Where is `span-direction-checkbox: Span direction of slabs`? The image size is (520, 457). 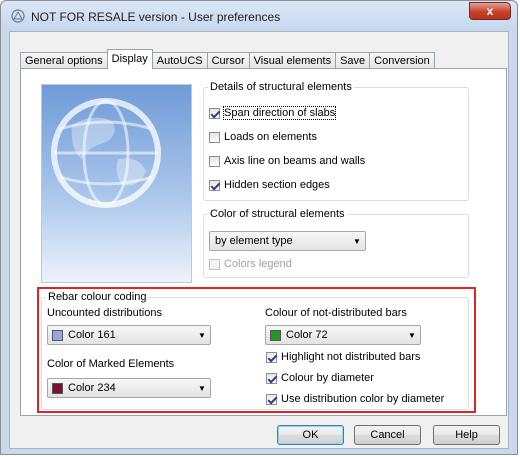
span-direction-checkbox: Span direction of slabs is located at coordinates (273, 113).